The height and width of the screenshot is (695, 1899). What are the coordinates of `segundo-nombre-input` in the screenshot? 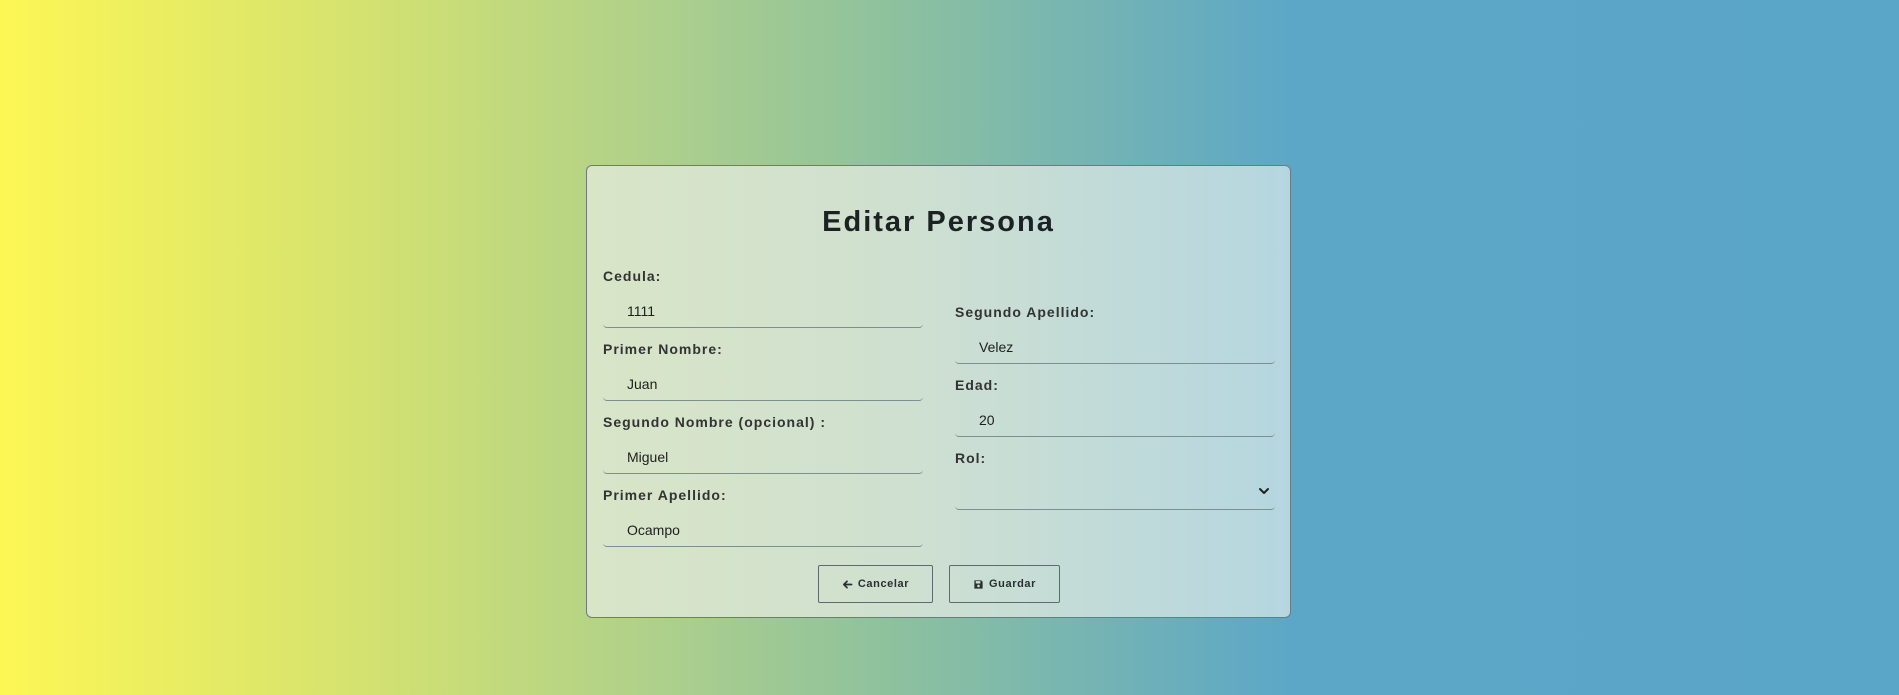 It's located at (763, 457).